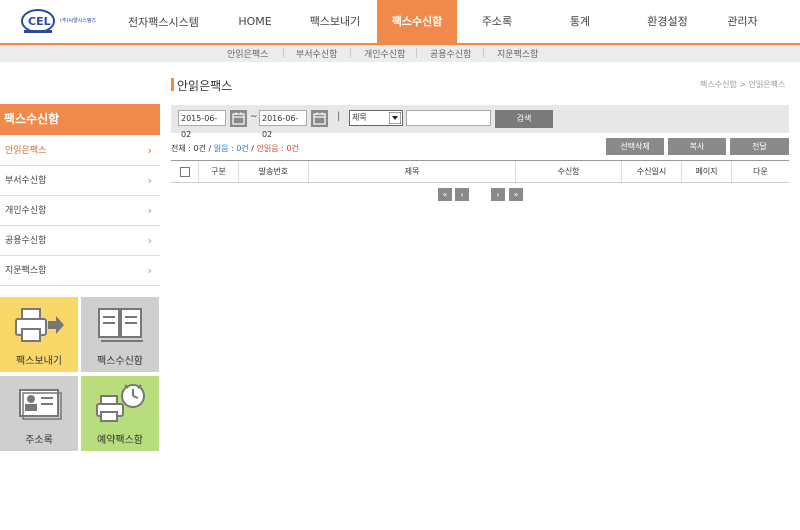 This screenshot has width=800, height=530. What do you see at coordinates (26, 241) in the screenshot?
I see `sidebar-item-label: 공용수신함` at bounding box center [26, 241].